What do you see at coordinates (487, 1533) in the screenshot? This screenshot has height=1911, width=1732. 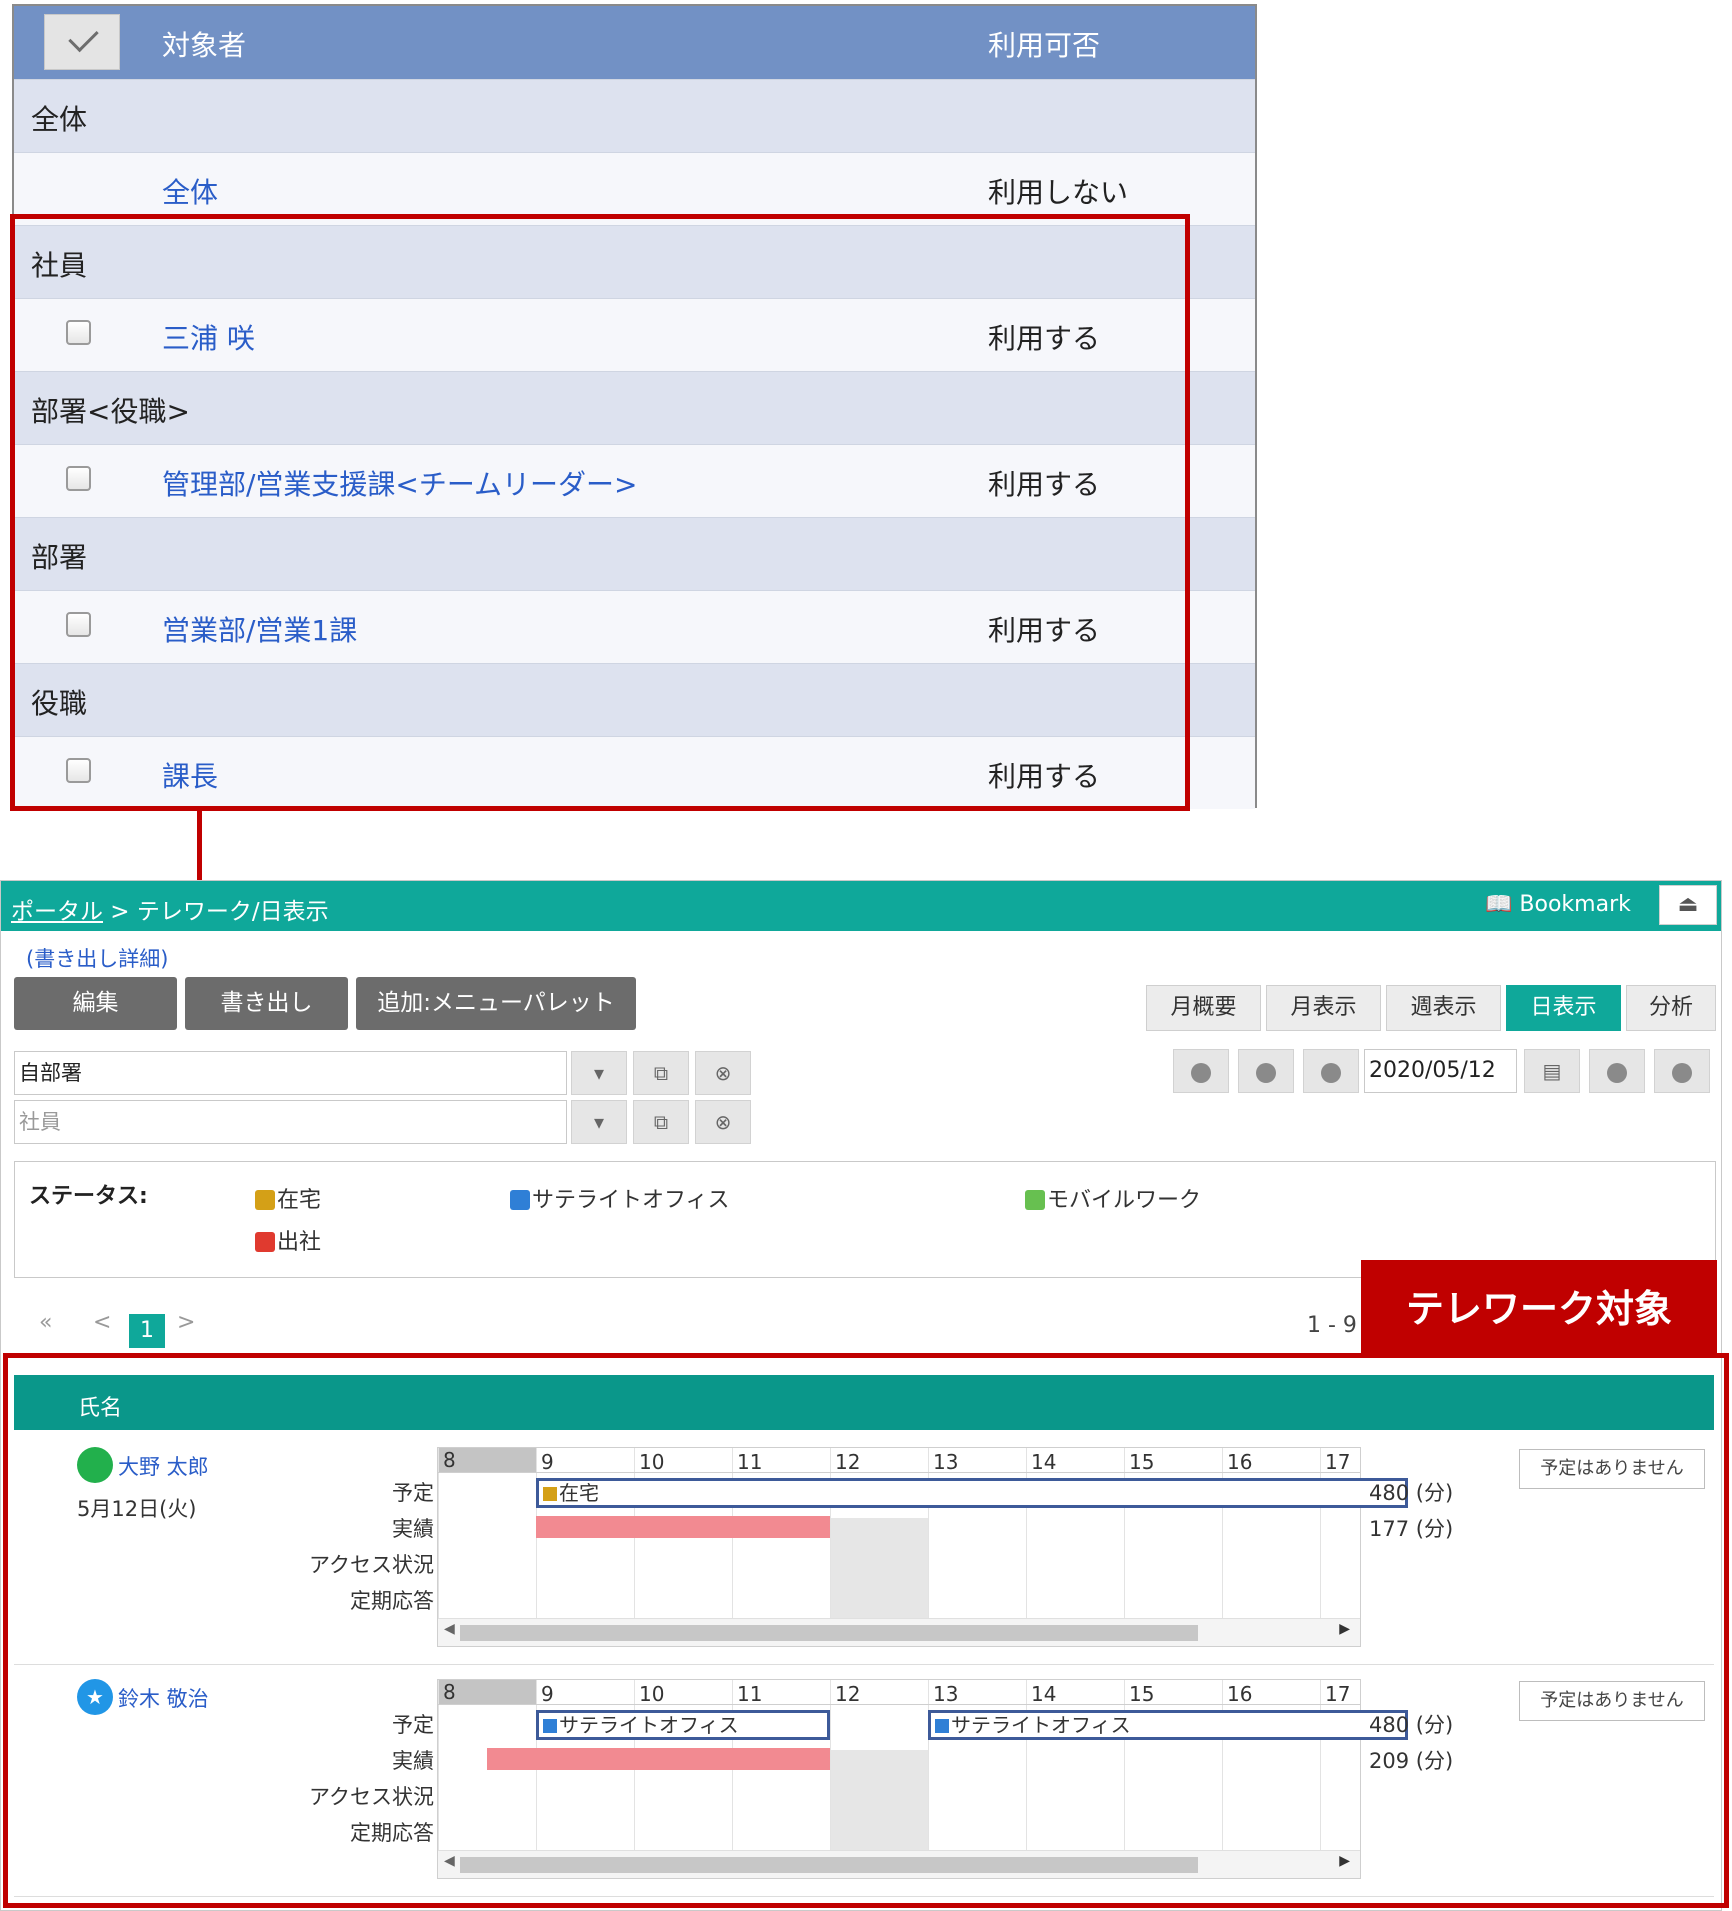 I see `hour-column: 8` at bounding box center [487, 1533].